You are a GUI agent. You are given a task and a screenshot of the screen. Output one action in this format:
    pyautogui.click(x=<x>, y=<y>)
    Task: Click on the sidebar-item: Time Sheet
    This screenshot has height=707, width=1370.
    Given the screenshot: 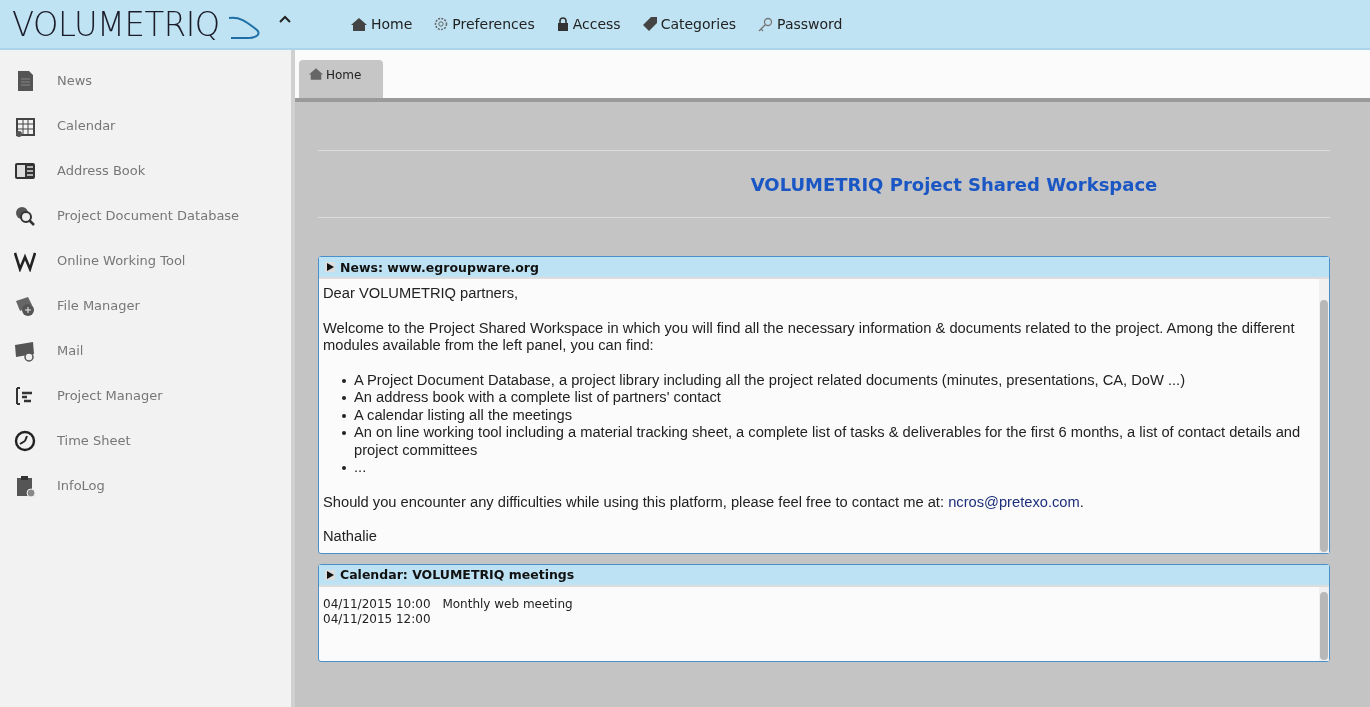 What is the action you would take?
    pyautogui.click(x=145, y=440)
    